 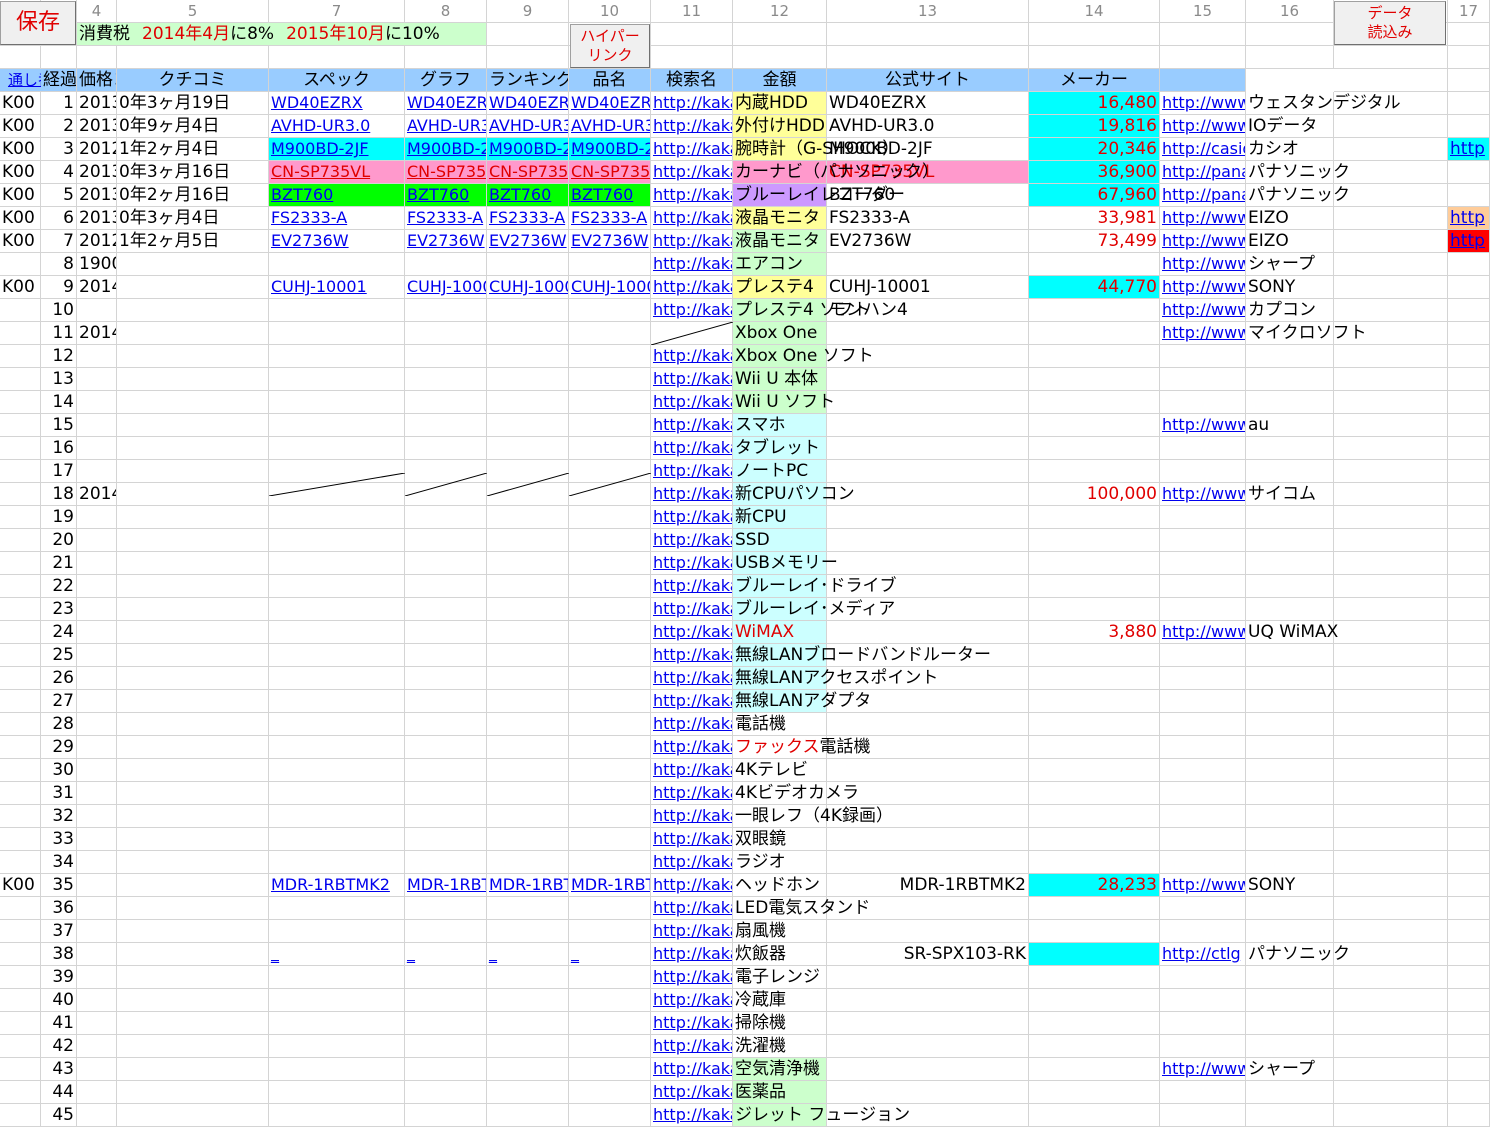 I want to click on kakaku-link: _, so click(x=337, y=954).